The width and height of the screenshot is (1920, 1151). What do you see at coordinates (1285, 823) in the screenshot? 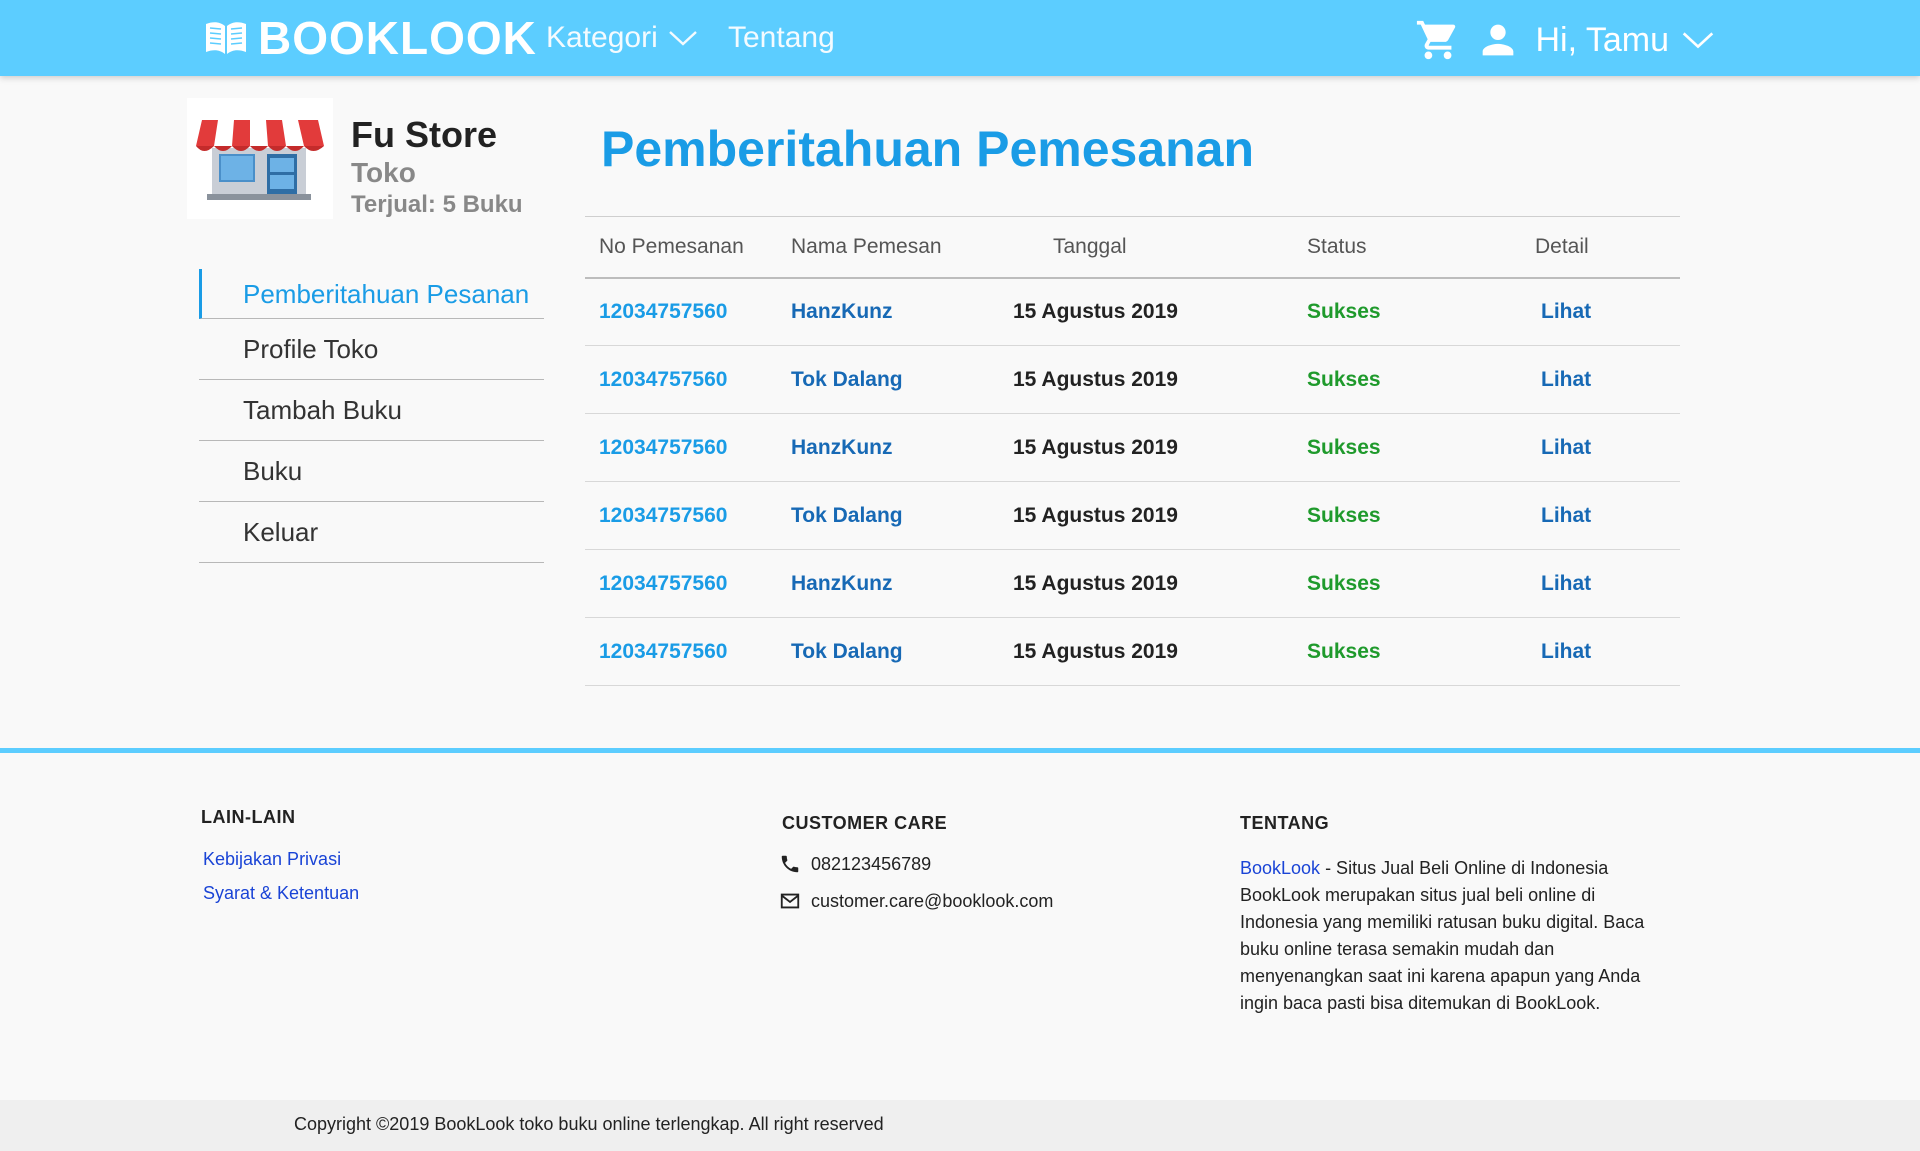
I see `footer-heading-tentang: TENTANG` at bounding box center [1285, 823].